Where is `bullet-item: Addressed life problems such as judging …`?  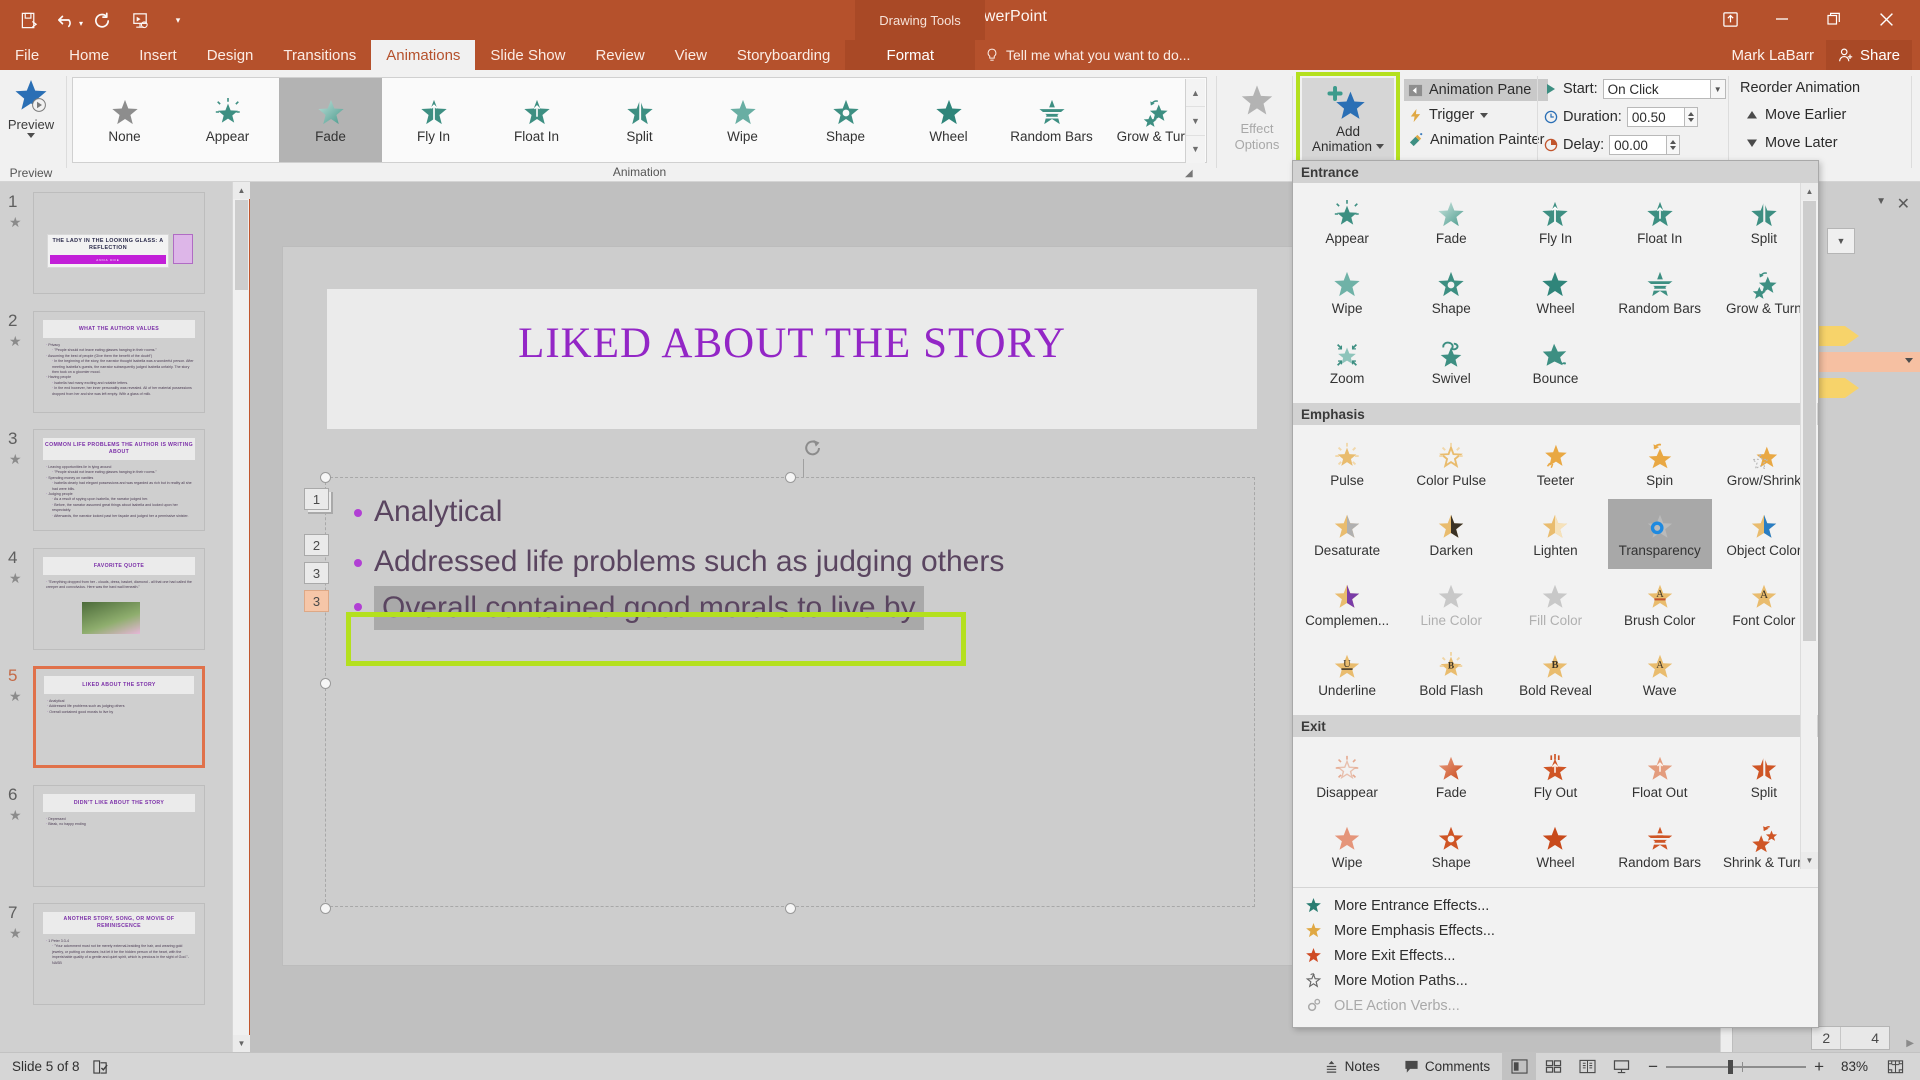 bullet-item: Addressed life problems such as judging … is located at coordinates (794, 562).